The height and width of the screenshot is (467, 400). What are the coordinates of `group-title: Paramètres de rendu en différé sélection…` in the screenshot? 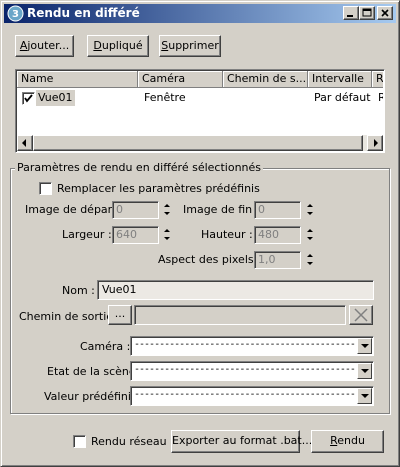 It's located at (139, 167).